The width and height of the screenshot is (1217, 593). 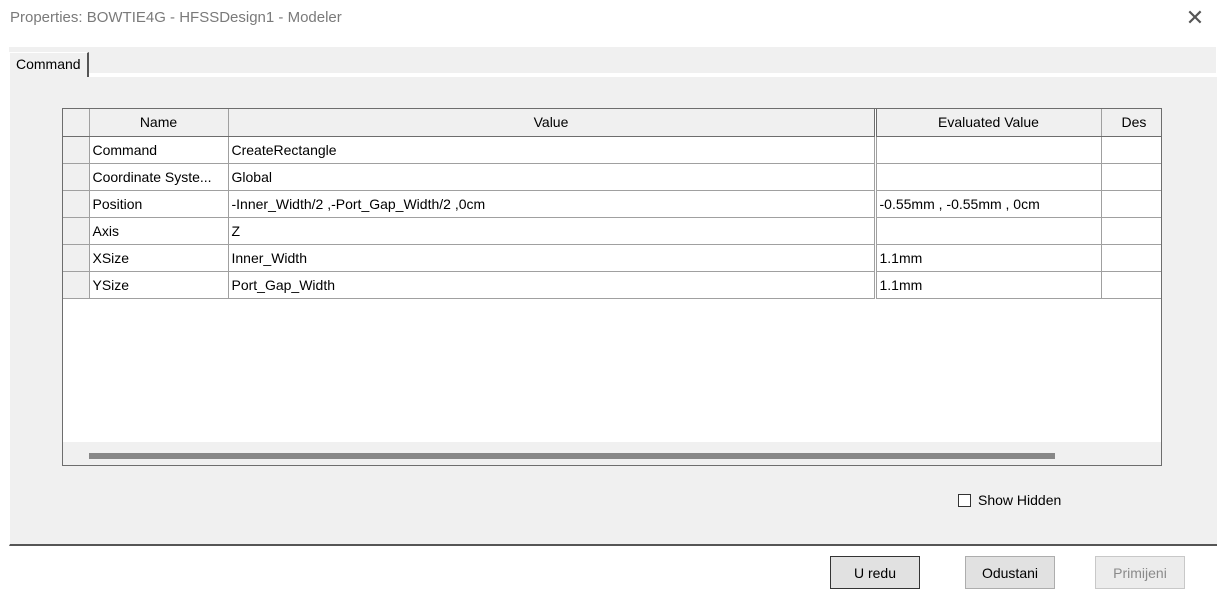 I want to click on show-hidden-option: Show Hidden, so click(x=1009, y=500).